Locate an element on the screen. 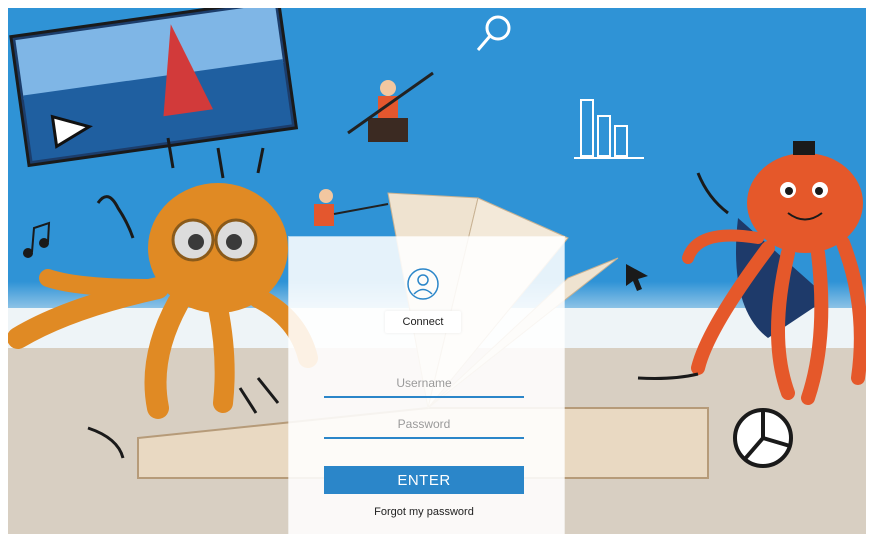  username-input is located at coordinates (424, 384).